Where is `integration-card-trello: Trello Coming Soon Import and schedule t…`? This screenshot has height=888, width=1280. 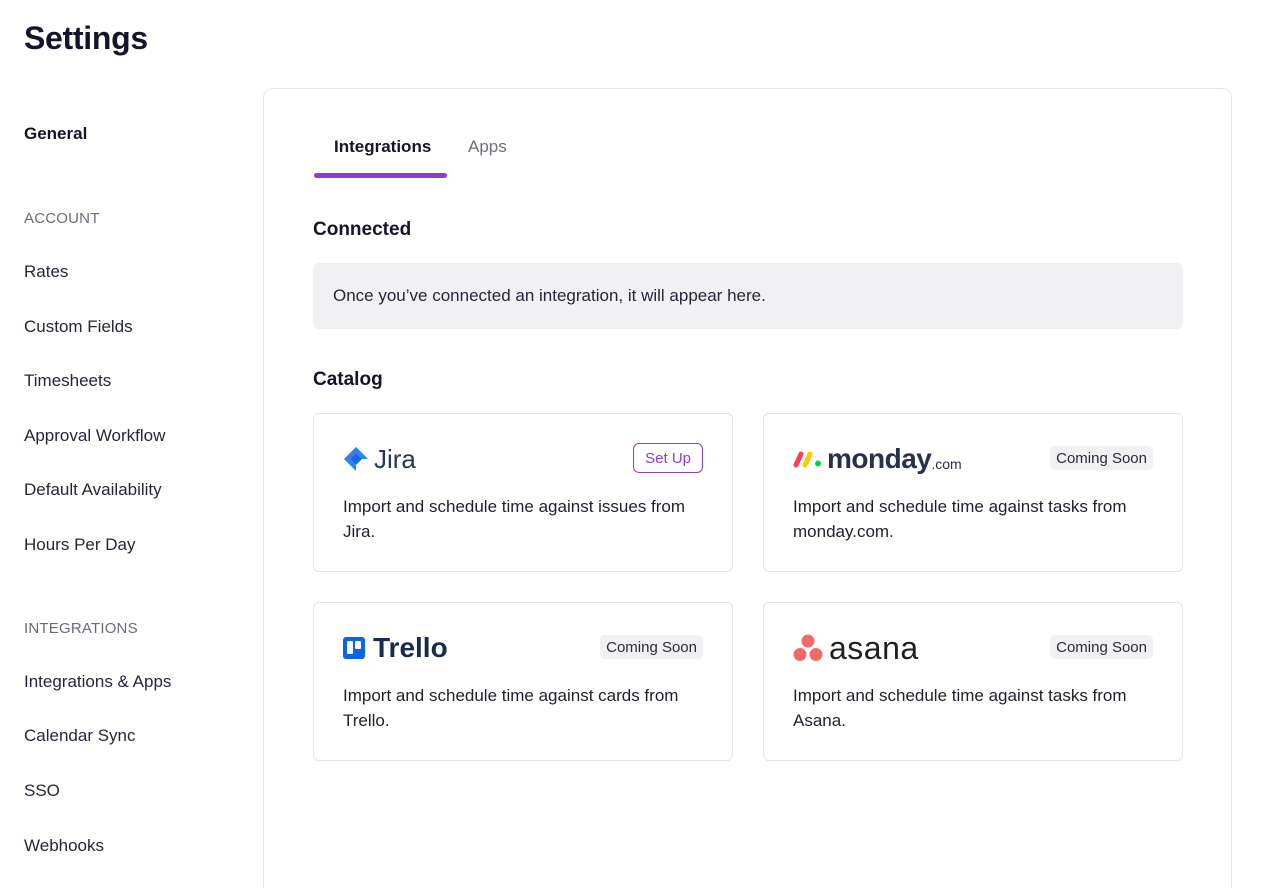 integration-card-trello: Trello Coming Soon Import and schedule t… is located at coordinates (523, 681).